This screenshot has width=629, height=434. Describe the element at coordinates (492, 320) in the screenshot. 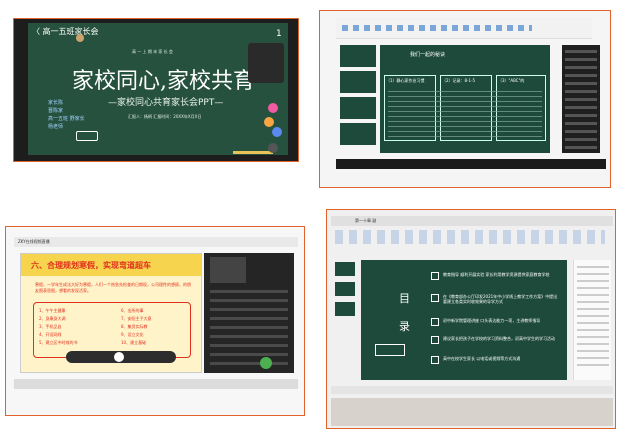

I see `item-text: 初中新学院管理讲座 口头表达能力一项，主讲教师指导` at that location.